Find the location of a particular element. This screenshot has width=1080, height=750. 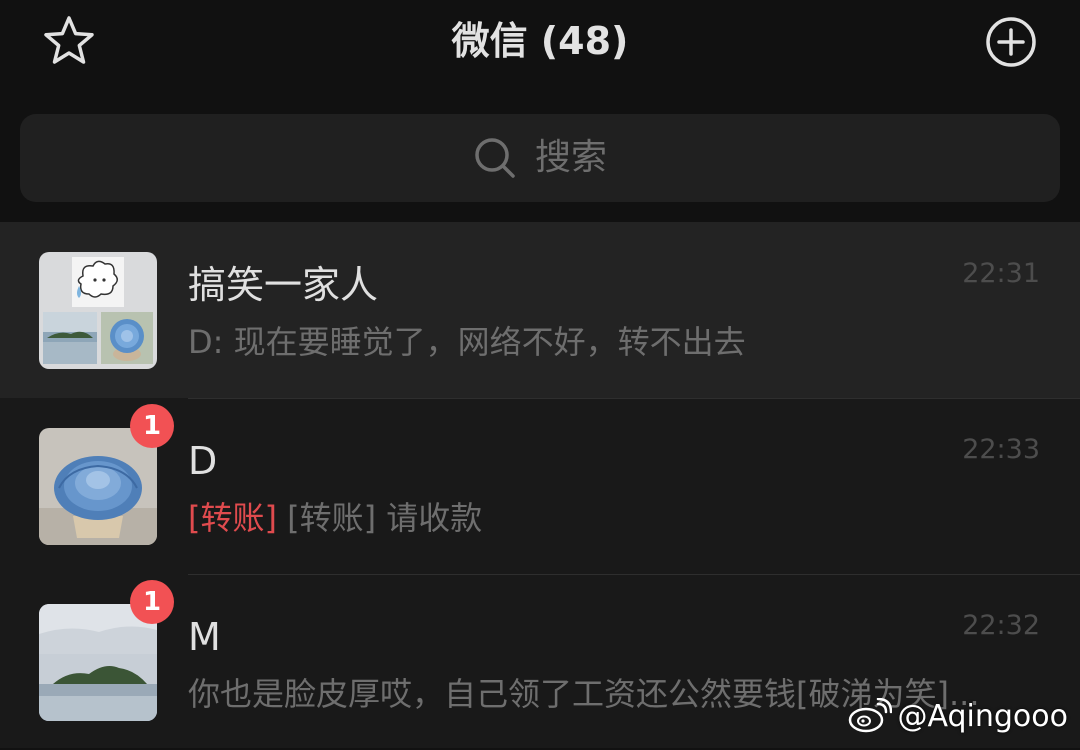

island-avatar is located at coordinates (98, 662).